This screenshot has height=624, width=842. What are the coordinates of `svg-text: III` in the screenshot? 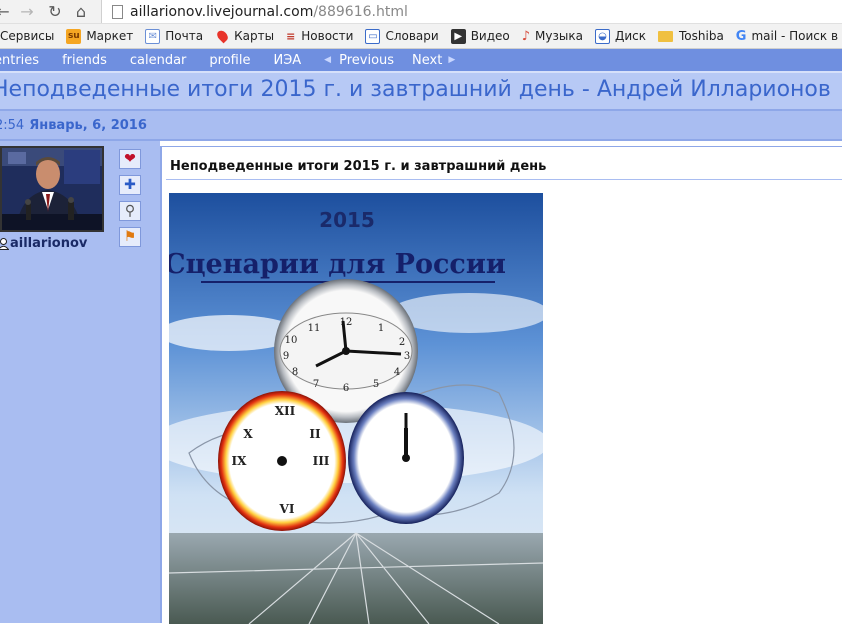 It's located at (321, 461).